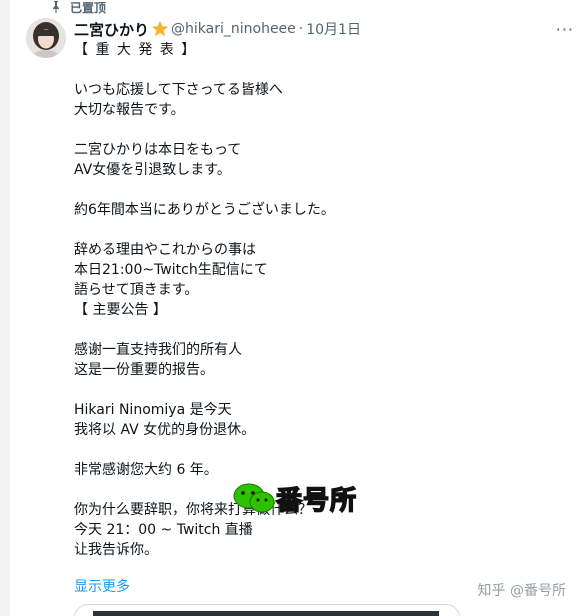 The image size is (580, 616). Describe the element at coordinates (5, 308) in the screenshot. I see `left-rail` at that location.